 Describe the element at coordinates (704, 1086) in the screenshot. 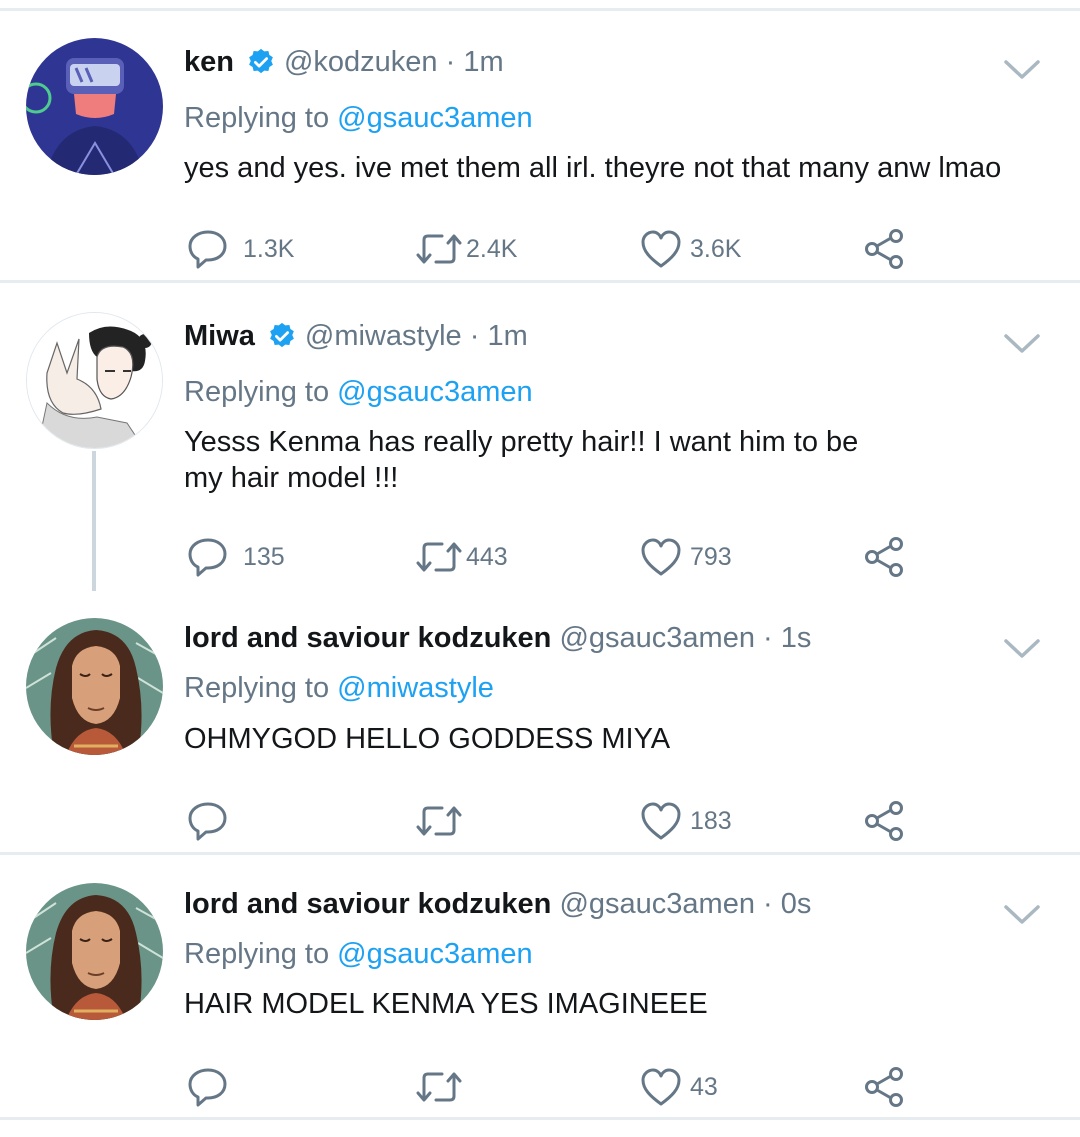

I see `like-count: 43` at that location.